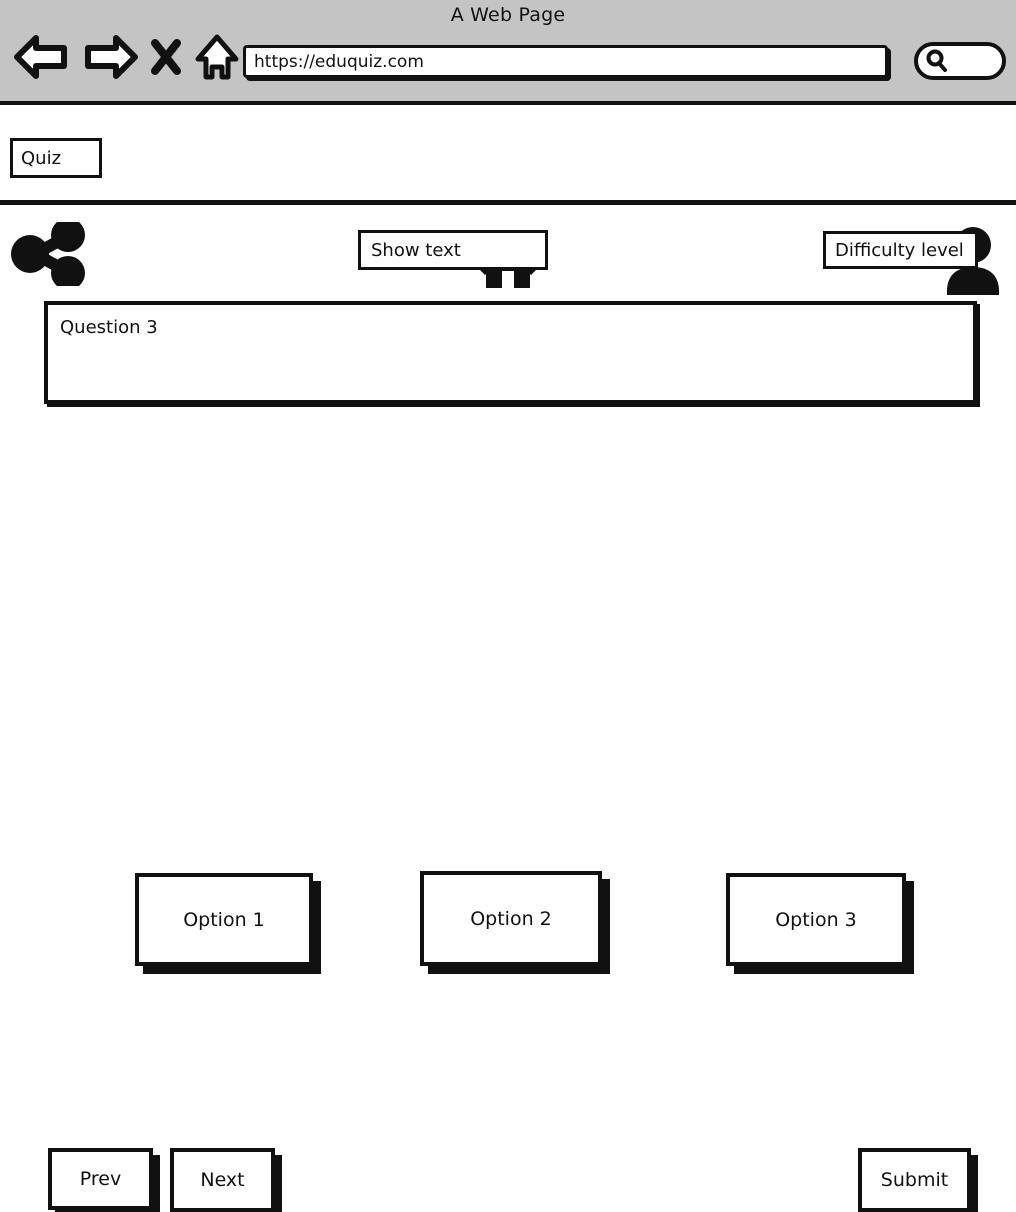 This screenshot has height=1212, width=1016. I want to click on browser-search-box, so click(960, 61).